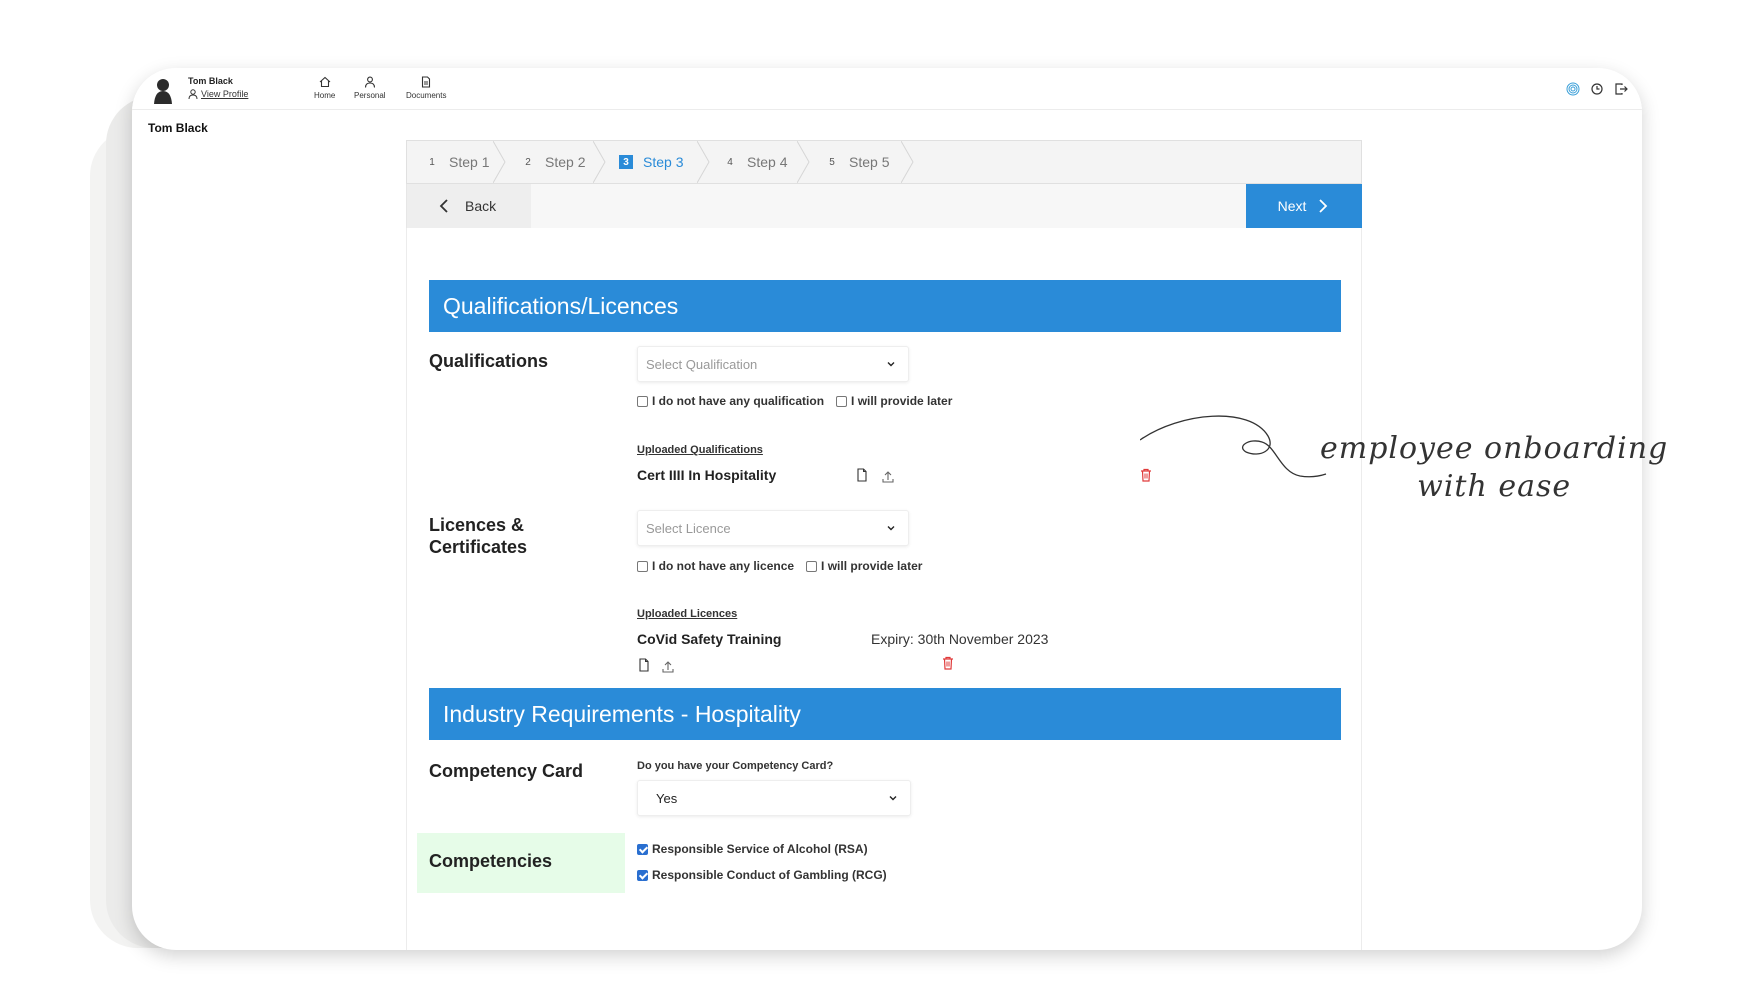 The image size is (1750, 1000). Describe the element at coordinates (730, 162) in the screenshot. I see `step-number: 4` at that location.